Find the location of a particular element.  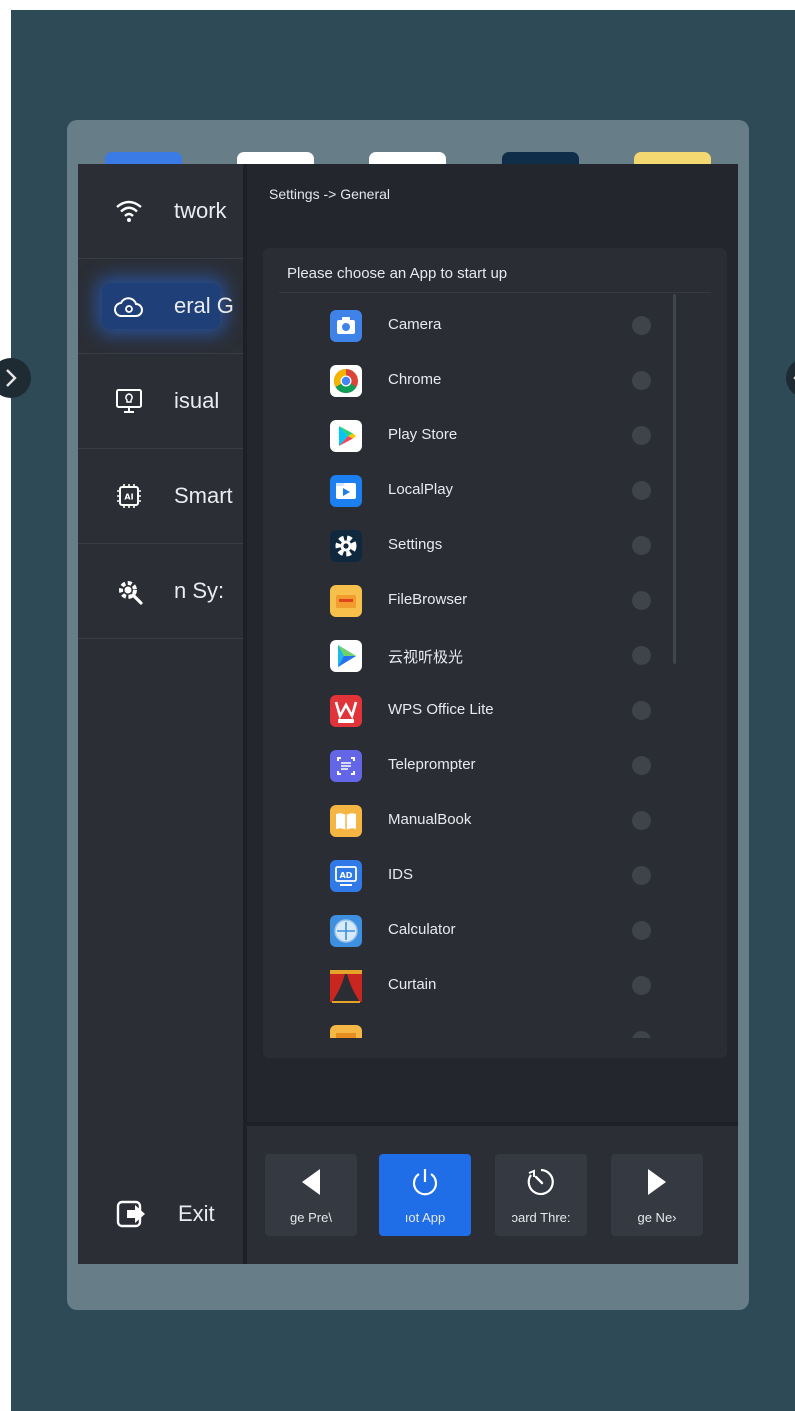

app-name: Chrome is located at coordinates (415, 379).